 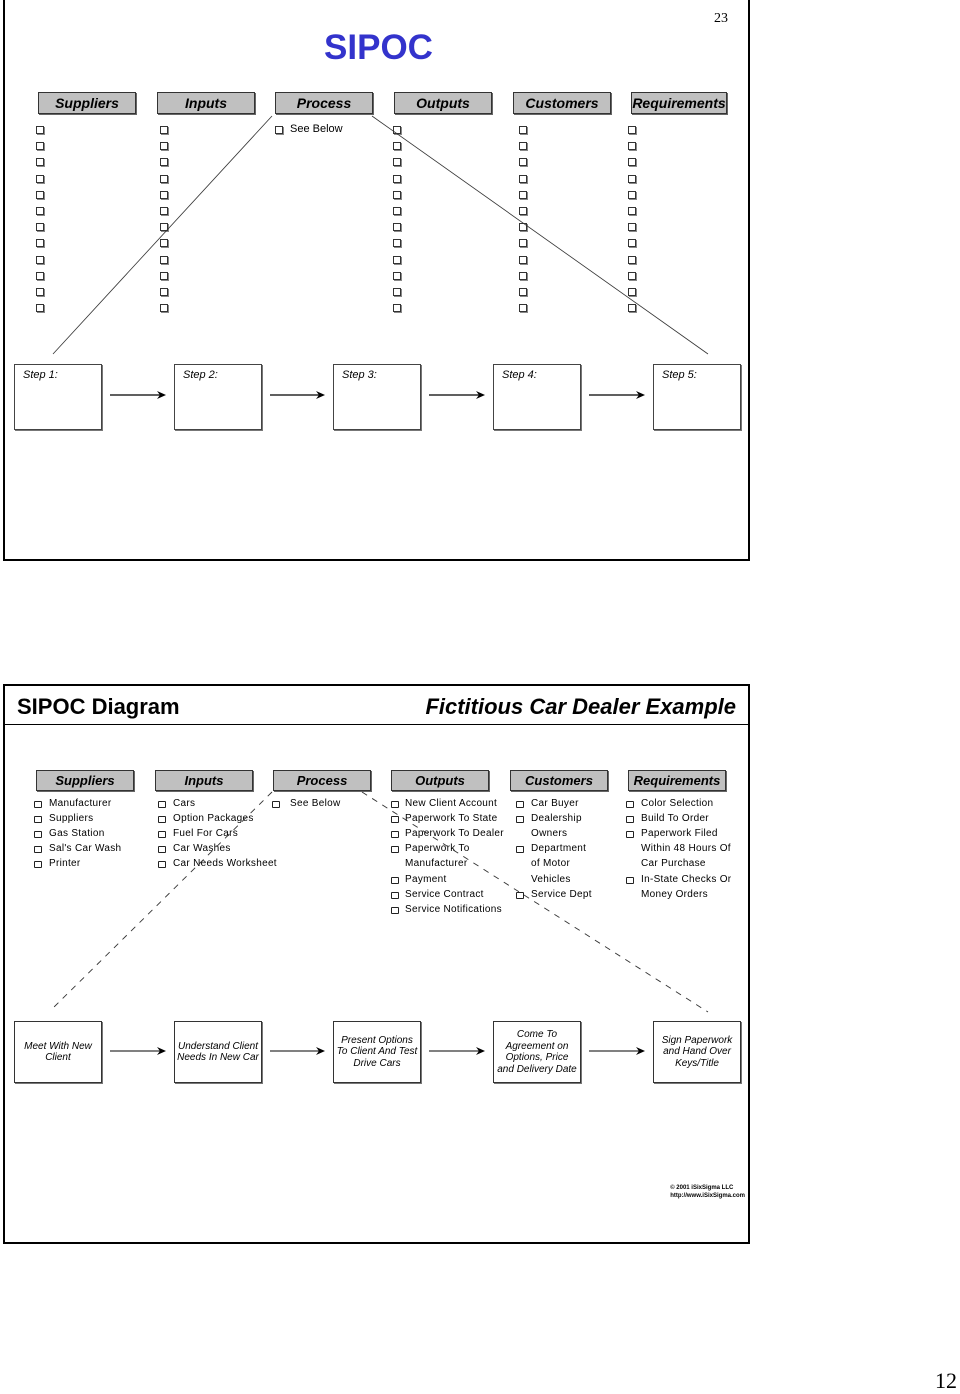 What do you see at coordinates (162, 900) in the screenshot?
I see `left-dashed-connector` at bounding box center [162, 900].